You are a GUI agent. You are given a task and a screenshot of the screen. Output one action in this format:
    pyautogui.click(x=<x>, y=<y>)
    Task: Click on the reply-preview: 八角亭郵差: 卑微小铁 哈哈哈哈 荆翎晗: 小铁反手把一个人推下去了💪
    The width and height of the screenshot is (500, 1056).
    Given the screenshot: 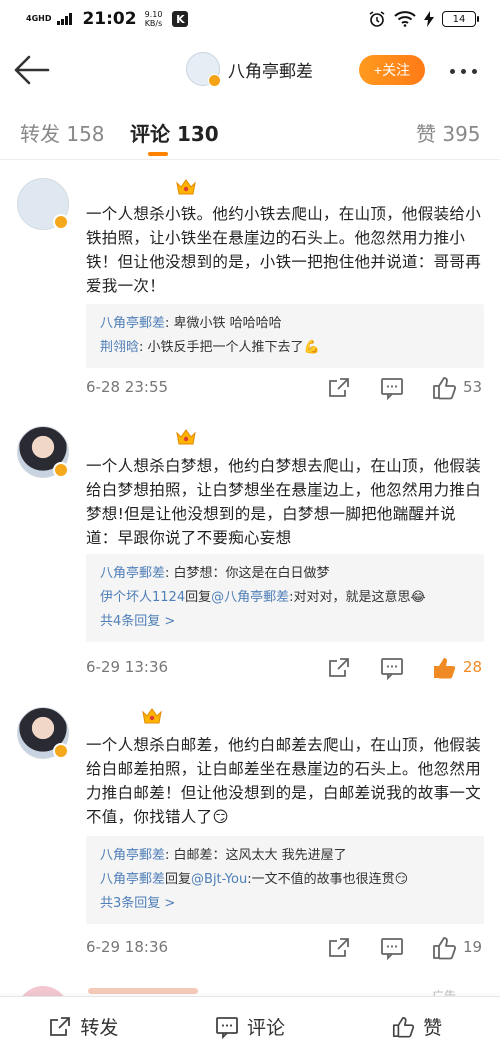 What is the action you would take?
    pyautogui.click(x=285, y=336)
    